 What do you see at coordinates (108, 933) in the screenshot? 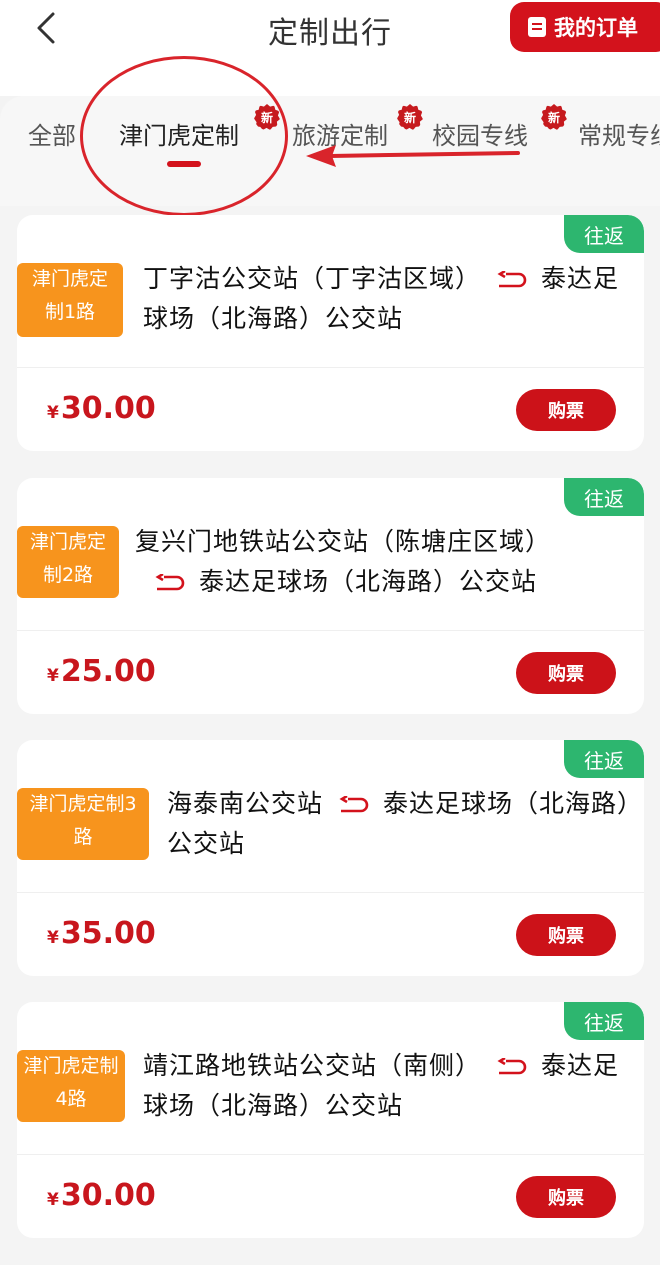
I see `price-amount: 35.00` at bounding box center [108, 933].